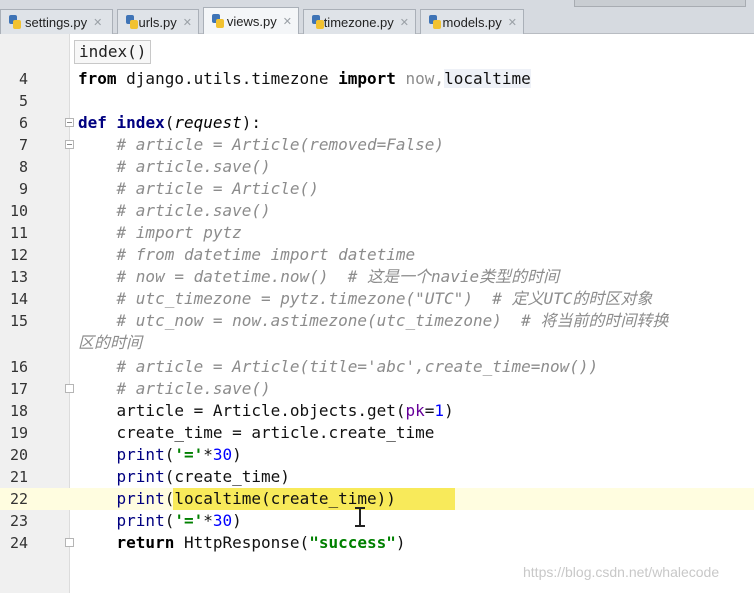  Describe the element at coordinates (18, 543) in the screenshot. I see `line-number: 24` at that location.